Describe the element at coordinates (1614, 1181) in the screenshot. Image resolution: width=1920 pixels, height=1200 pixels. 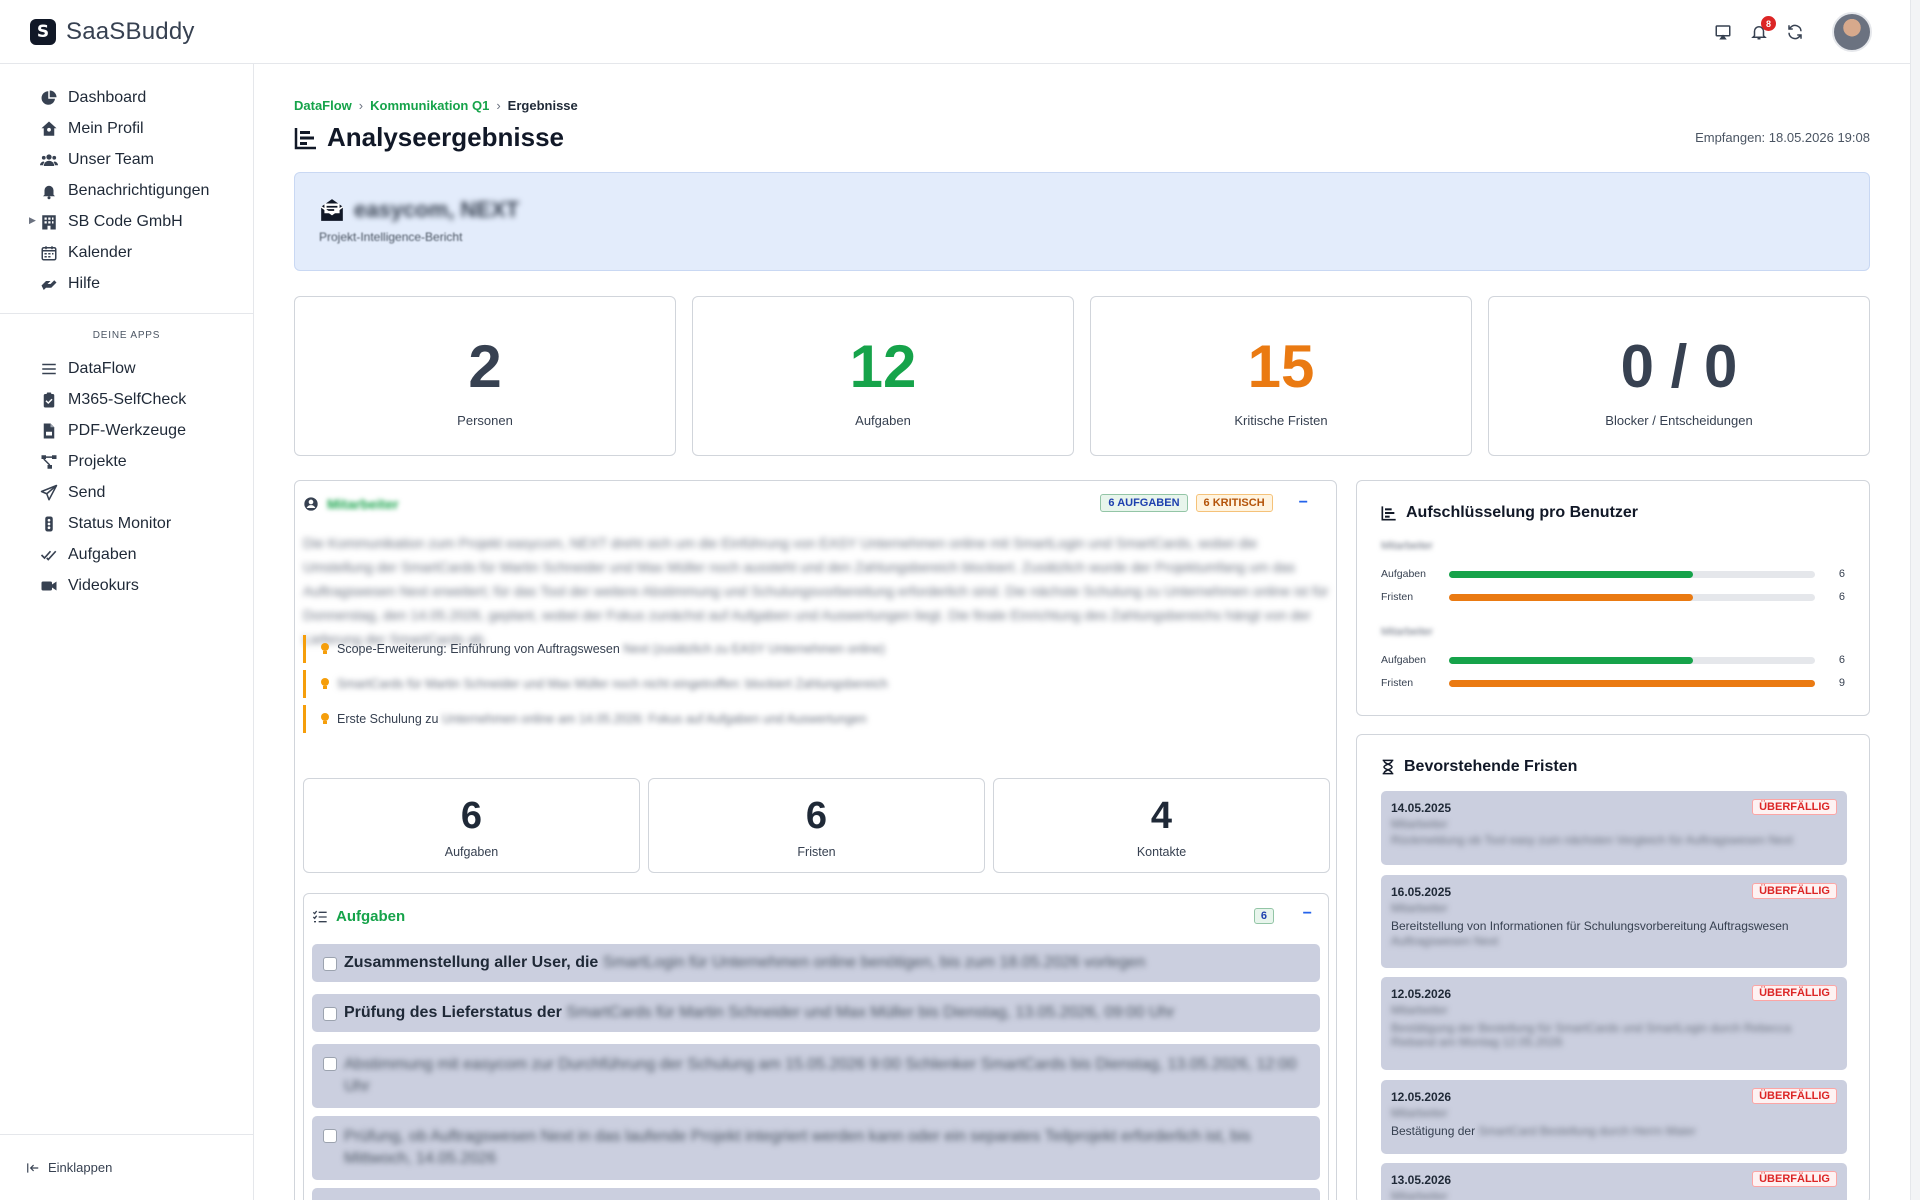
I see `deadline-item: 13.05.2026 ÜBERFÄLLIG Mitarbeiter` at that location.